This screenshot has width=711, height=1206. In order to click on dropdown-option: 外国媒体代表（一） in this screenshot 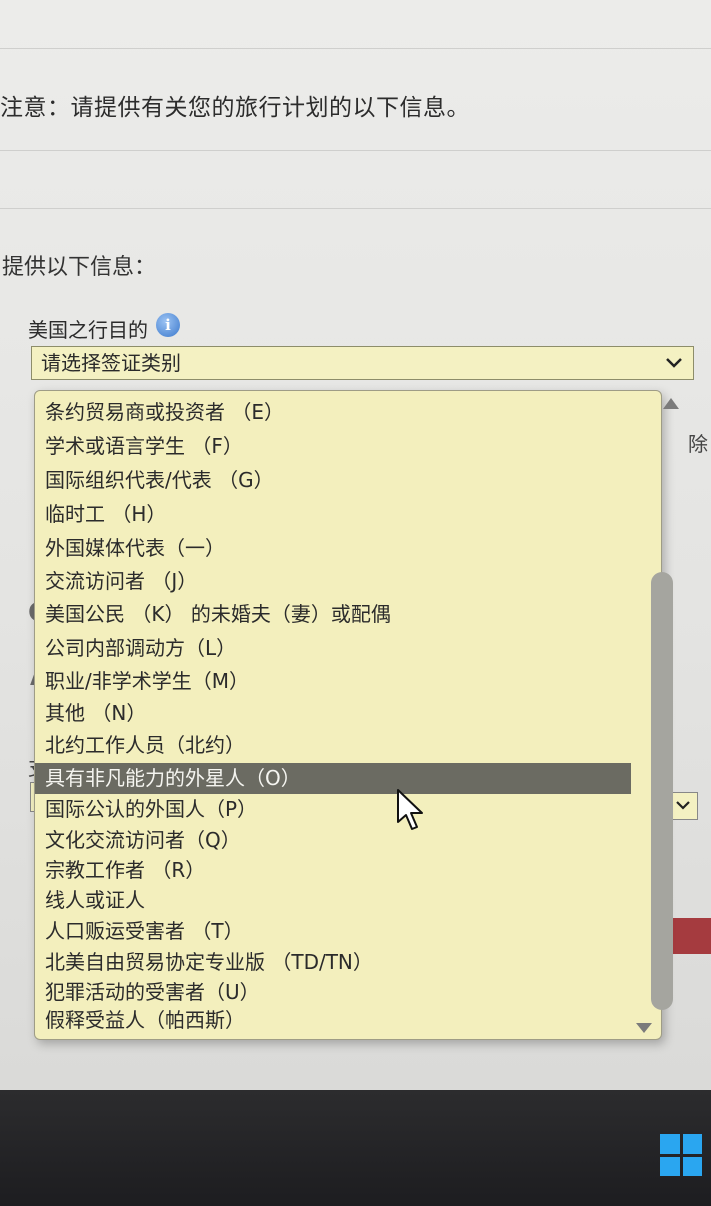, I will do `click(335, 548)`.